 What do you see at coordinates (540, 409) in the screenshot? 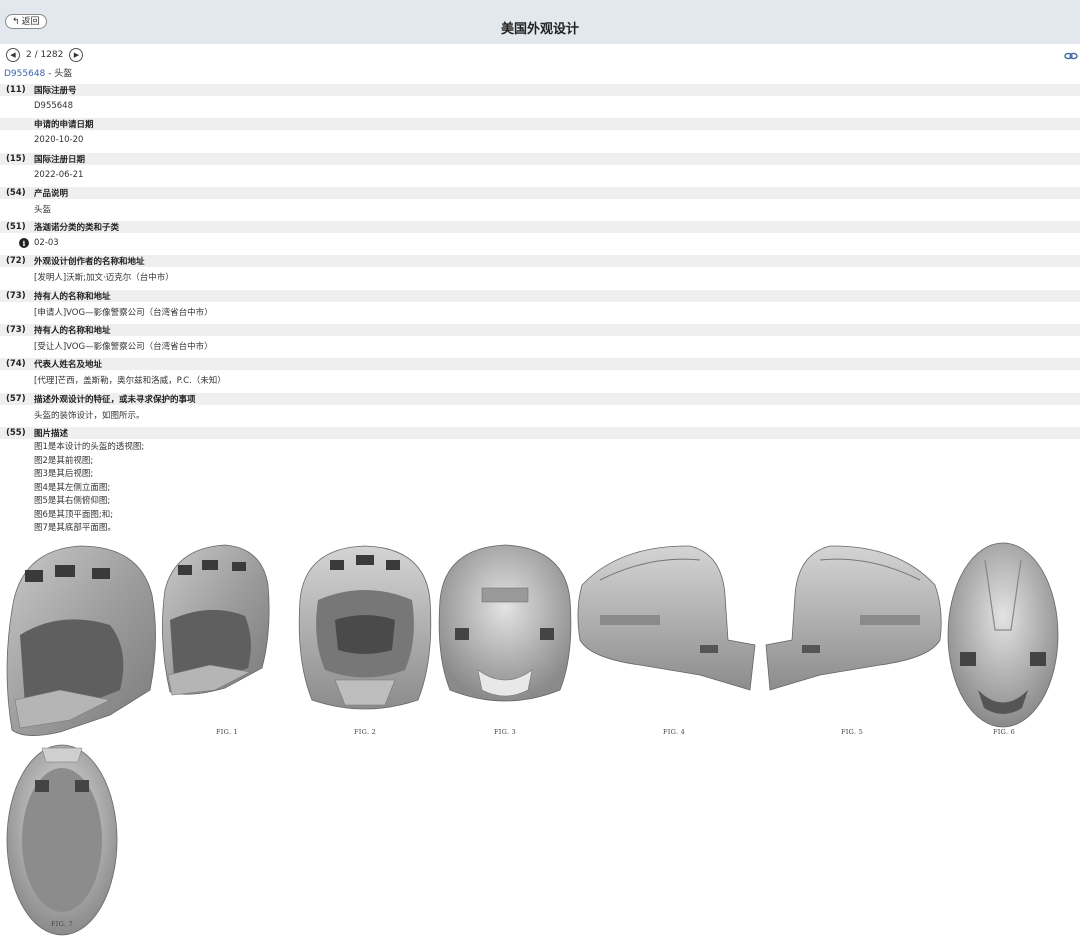
I see `field-features: (57) 描述外观设计的特征，或未寻求保护的事项 头盔的装饰设计，如图所示。` at bounding box center [540, 409].